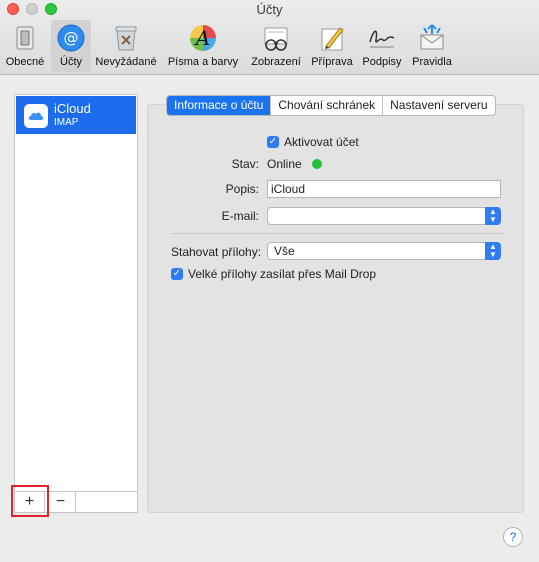 Image resolution: width=539 pixels, height=562 pixels. I want to click on account-type: IMAP, so click(66, 122).